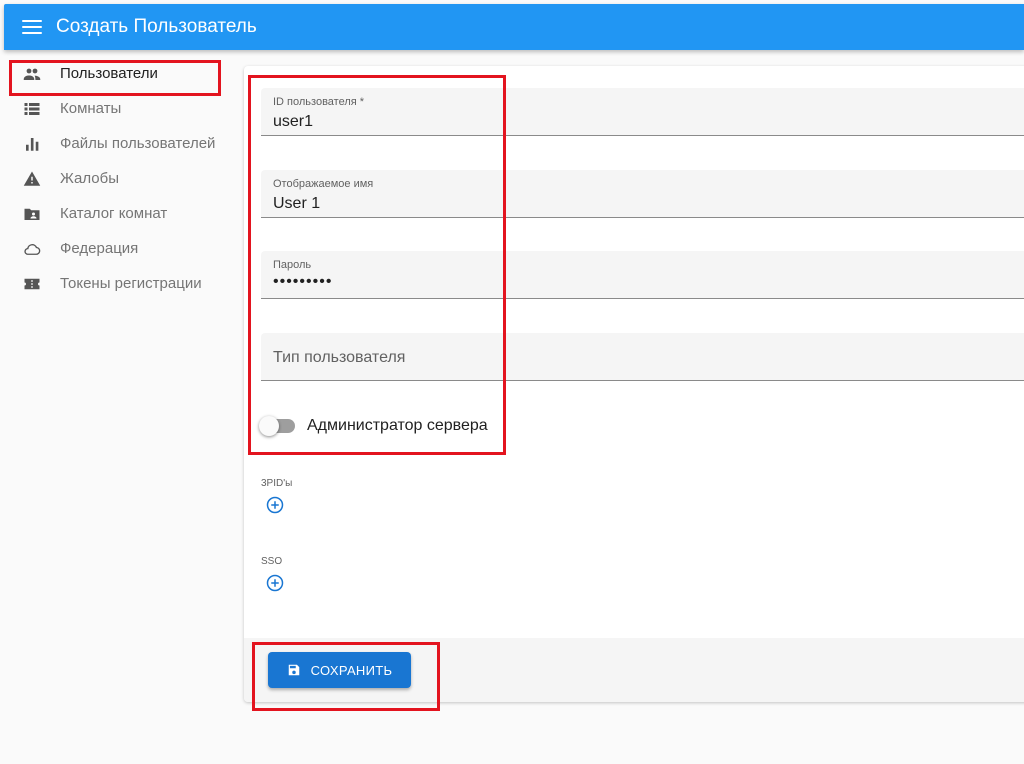 This screenshot has height=764, width=1024. I want to click on user-id-input: user1, so click(293, 122).